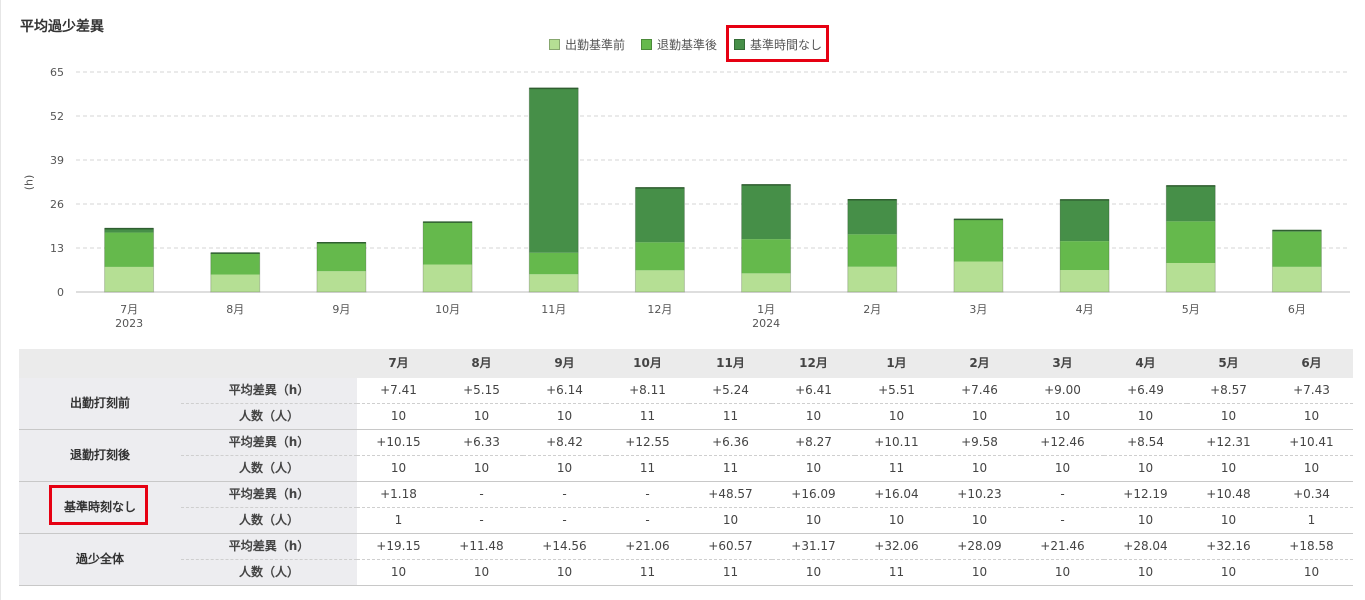 Image resolution: width=1365 pixels, height=600 pixels. Describe the element at coordinates (57, 204) in the screenshot. I see `y-tick-label: 26` at that location.